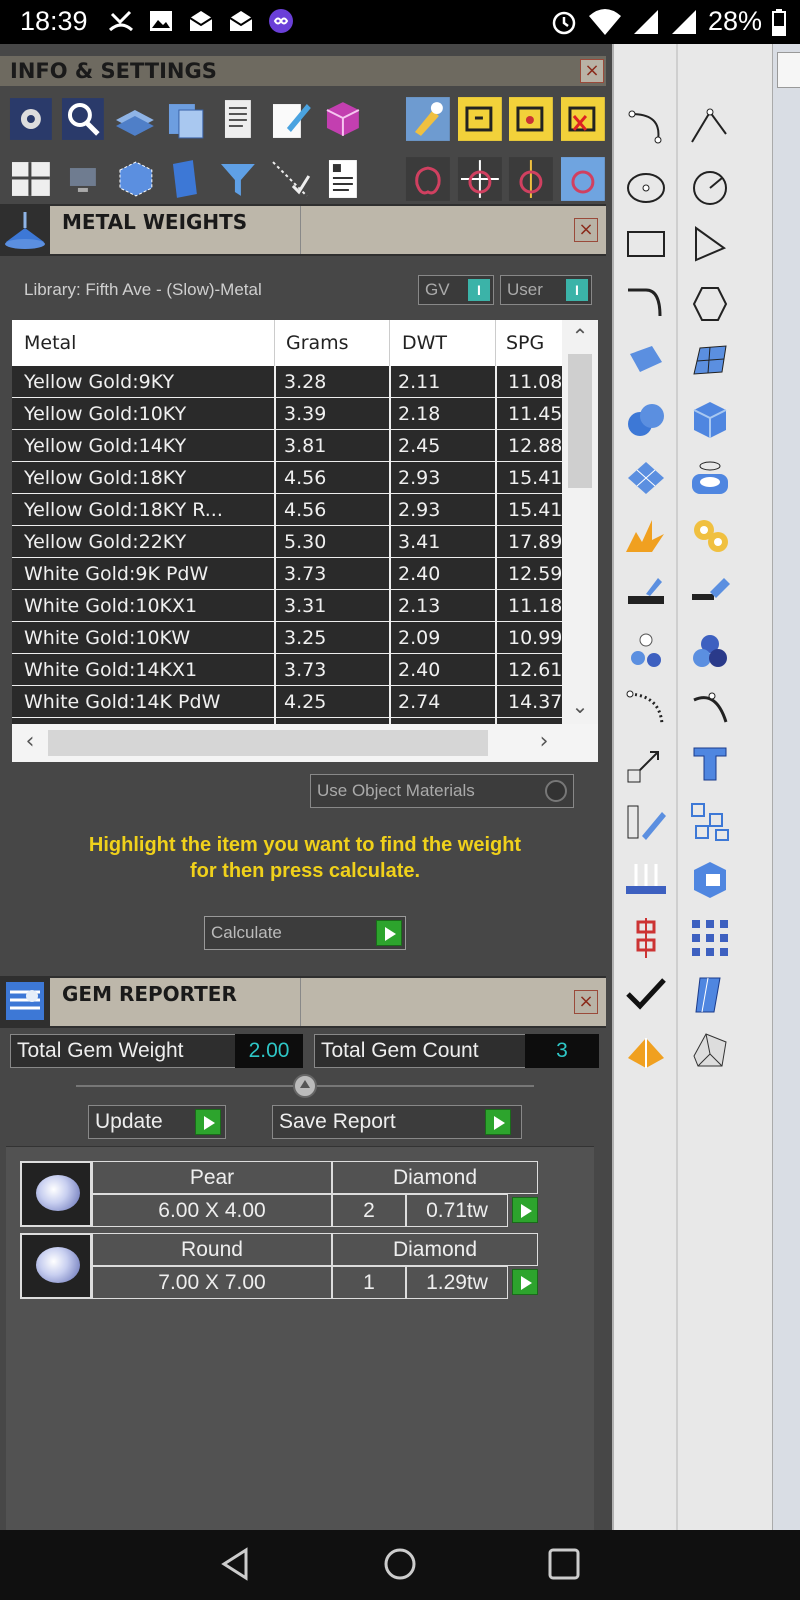 Image resolution: width=800 pixels, height=1600 pixels. I want to click on back-icon, so click(236, 1564).